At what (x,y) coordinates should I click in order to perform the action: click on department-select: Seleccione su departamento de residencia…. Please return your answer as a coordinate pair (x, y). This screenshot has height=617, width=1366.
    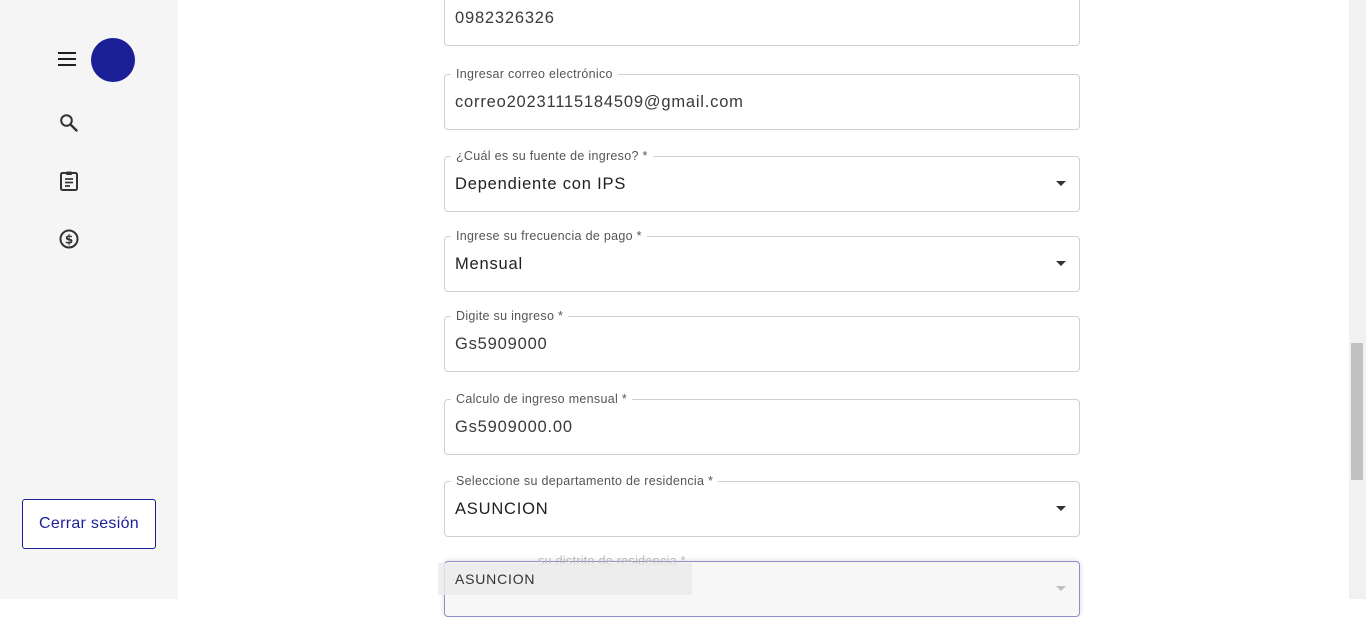
    Looking at the image, I should click on (762, 505).